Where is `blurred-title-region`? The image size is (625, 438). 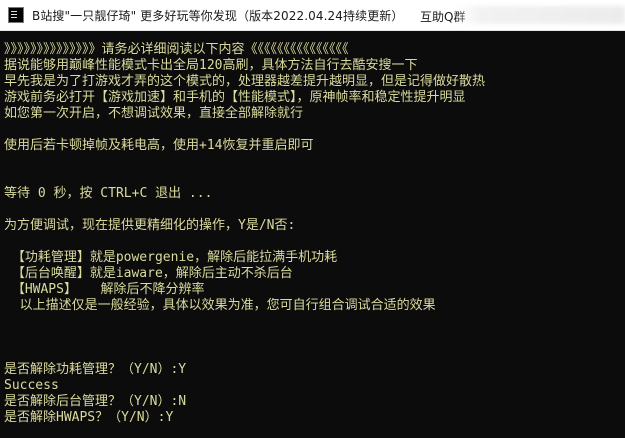
blurred-title-region is located at coordinates (540, 15).